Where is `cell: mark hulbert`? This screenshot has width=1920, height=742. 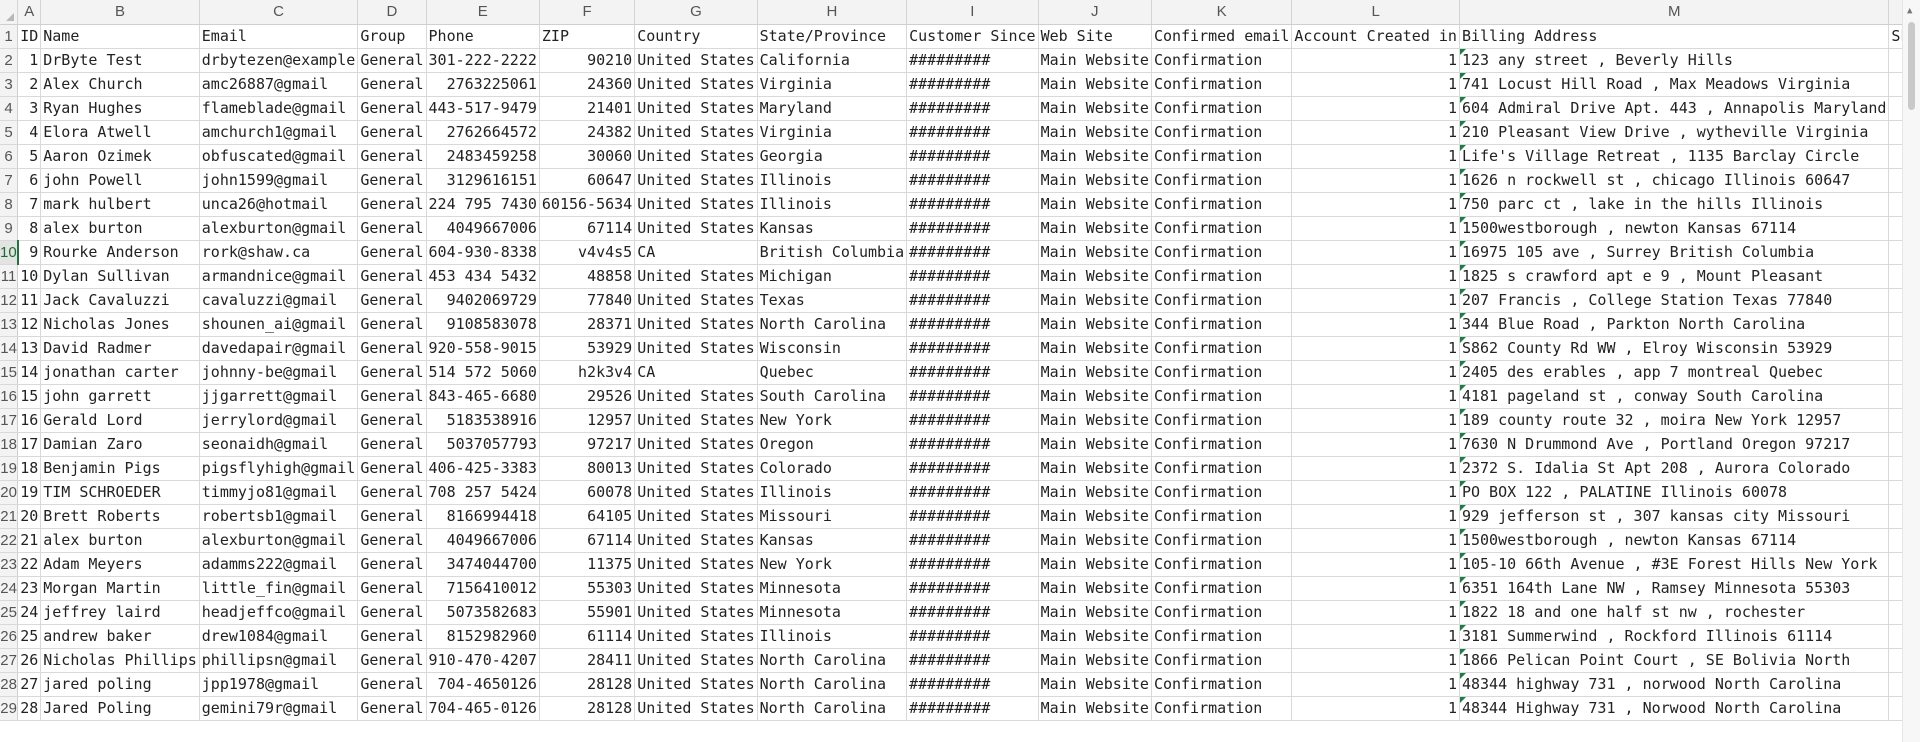
cell: mark hulbert is located at coordinates (120, 204).